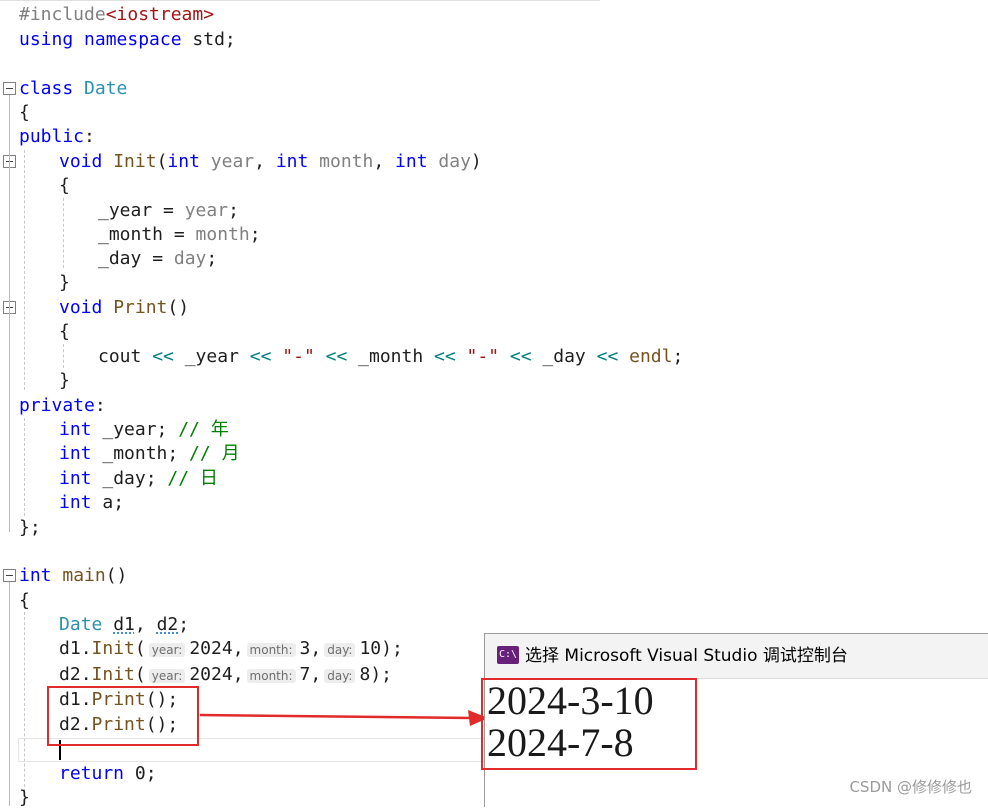 This screenshot has width=988, height=810. Describe the element at coordinates (140, 648) in the screenshot. I see `code-text: (` at that location.